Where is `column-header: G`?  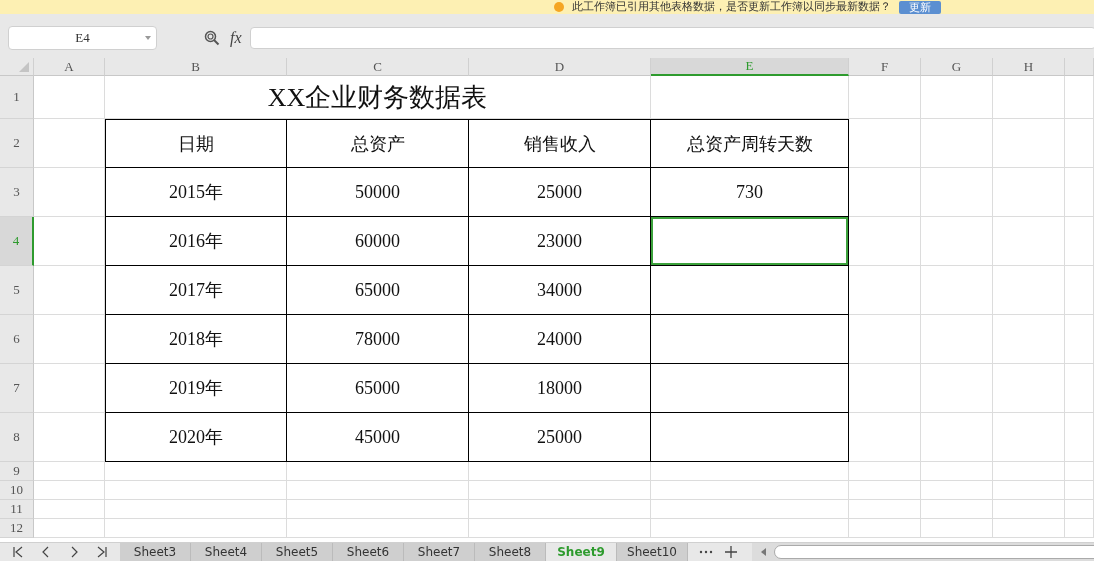
column-header: G is located at coordinates (957, 67).